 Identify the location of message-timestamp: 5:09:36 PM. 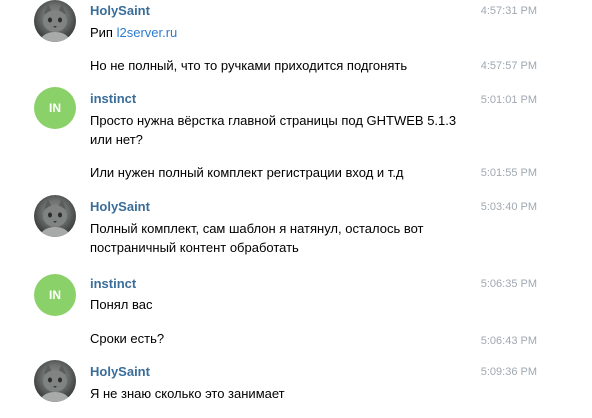
(508, 372).